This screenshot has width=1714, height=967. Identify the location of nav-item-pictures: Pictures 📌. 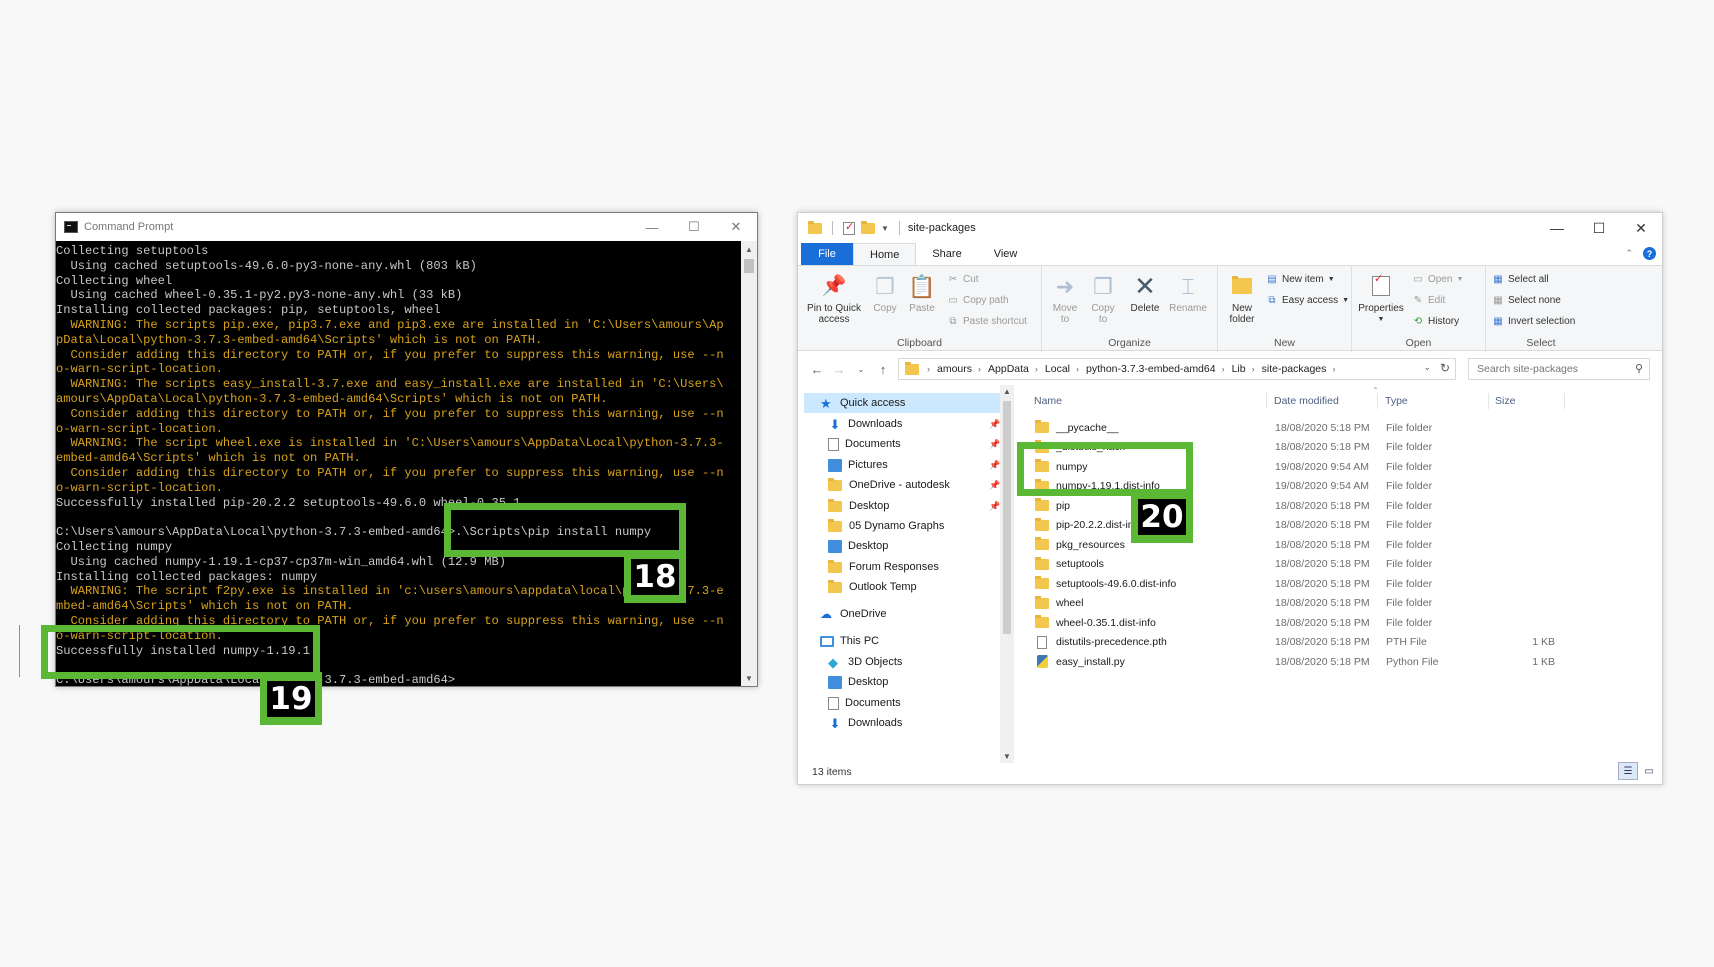
(899, 465).